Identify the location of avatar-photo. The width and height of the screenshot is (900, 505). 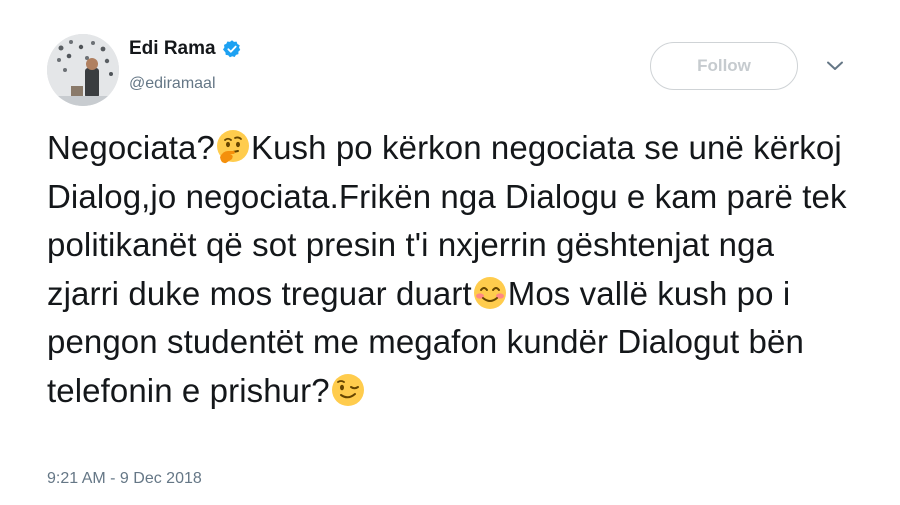
(83, 70).